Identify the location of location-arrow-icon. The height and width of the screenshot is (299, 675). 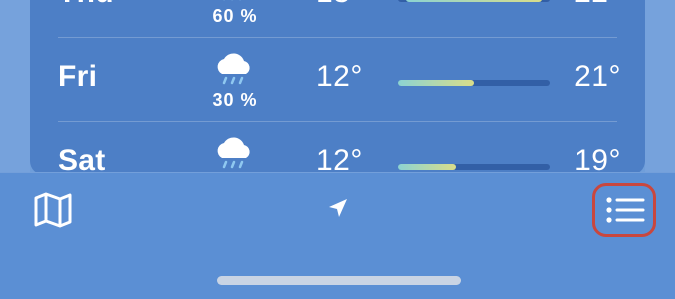
(338, 208).